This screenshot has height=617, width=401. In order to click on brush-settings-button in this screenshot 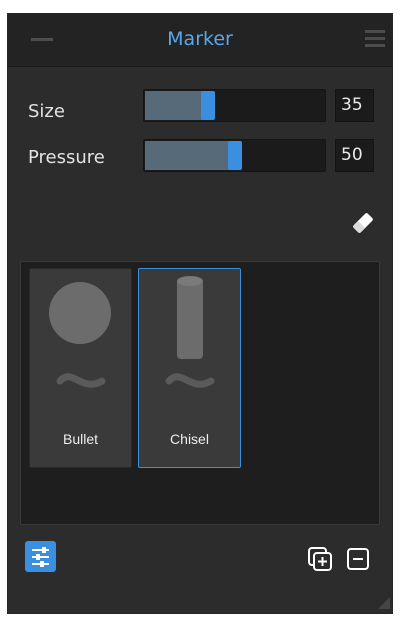, I will do `click(40, 556)`.